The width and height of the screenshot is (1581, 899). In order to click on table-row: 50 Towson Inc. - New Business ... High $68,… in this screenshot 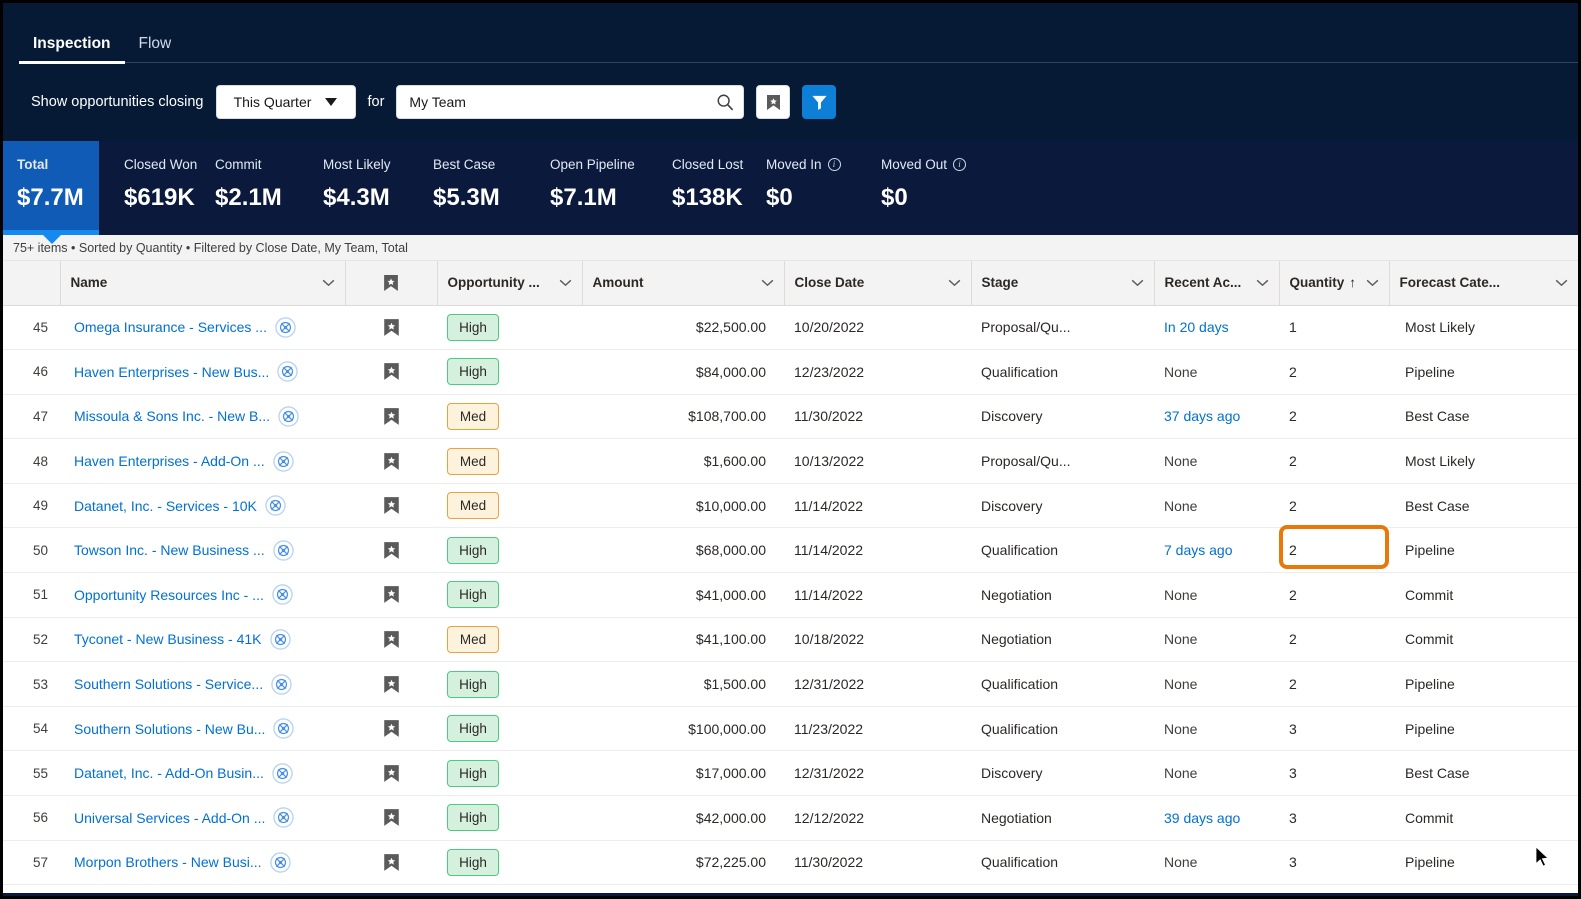, I will do `click(790, 550)`.